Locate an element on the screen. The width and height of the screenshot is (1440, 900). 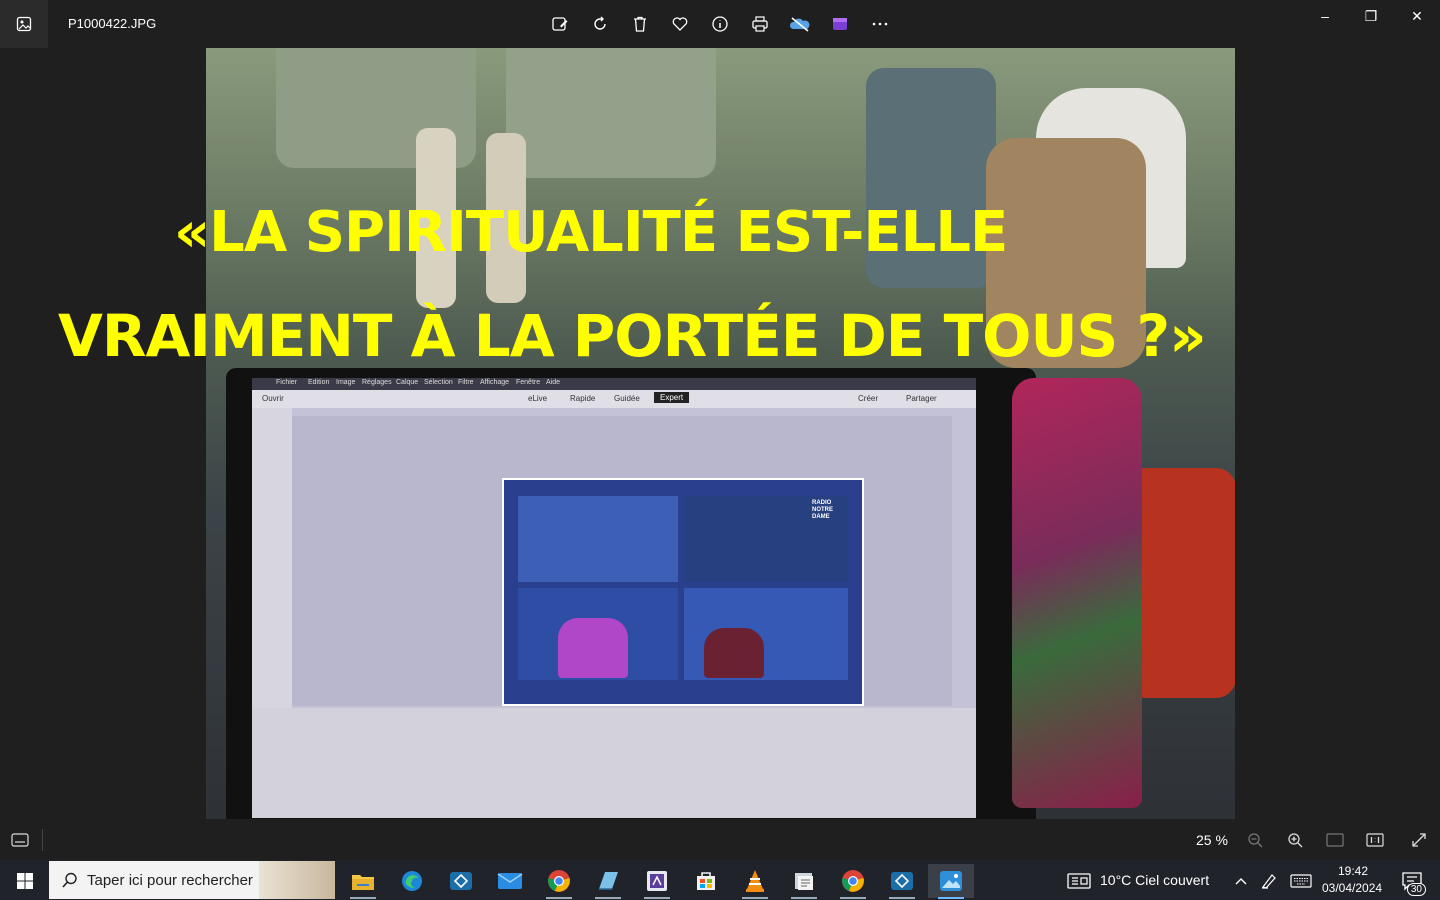
fit-to-window-icon is located at coordinates (1335, 840).